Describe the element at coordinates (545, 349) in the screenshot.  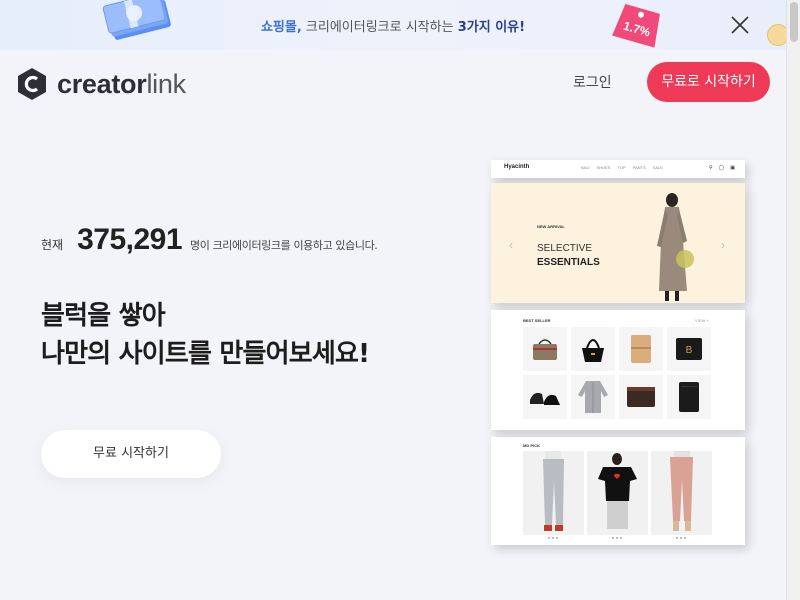
I see `product-bag-beige` at that location.